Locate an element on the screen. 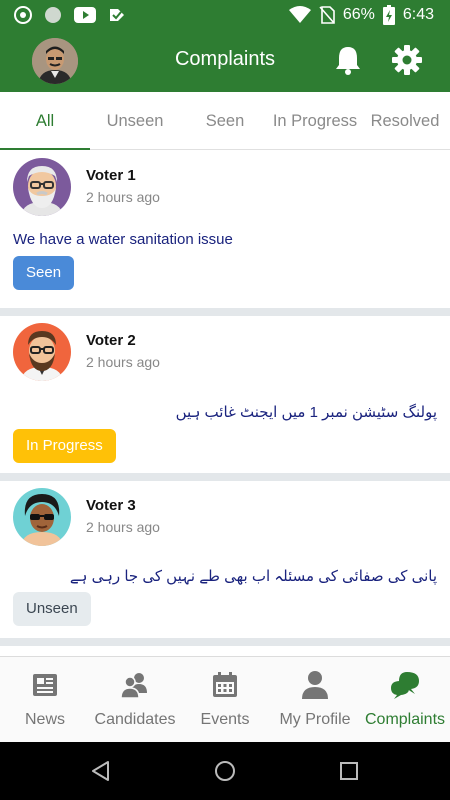 This screenshot has height=800, width=450. tab-unseen: Unseen is located at coordinates (135, 120).